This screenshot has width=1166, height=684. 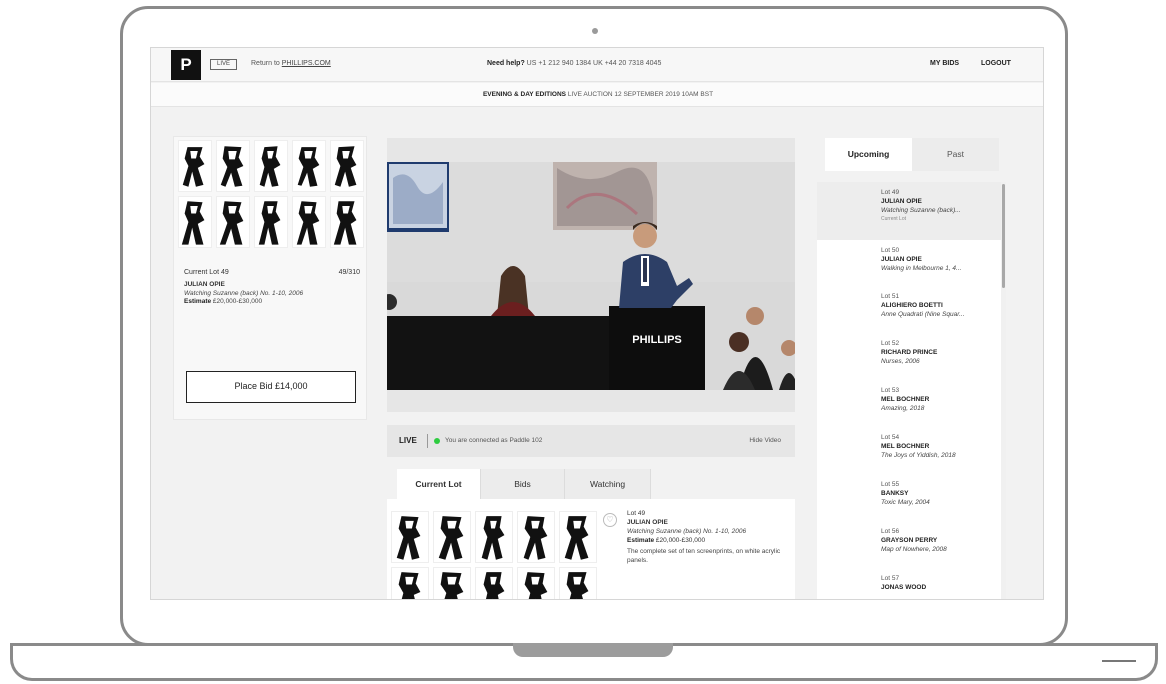 What do you see at coordinates (938, 399) in the screenshot?
I see `list-item: Lot 53 MEL BOCHNER Amazing, 2018` at bounding box center [938, 399].